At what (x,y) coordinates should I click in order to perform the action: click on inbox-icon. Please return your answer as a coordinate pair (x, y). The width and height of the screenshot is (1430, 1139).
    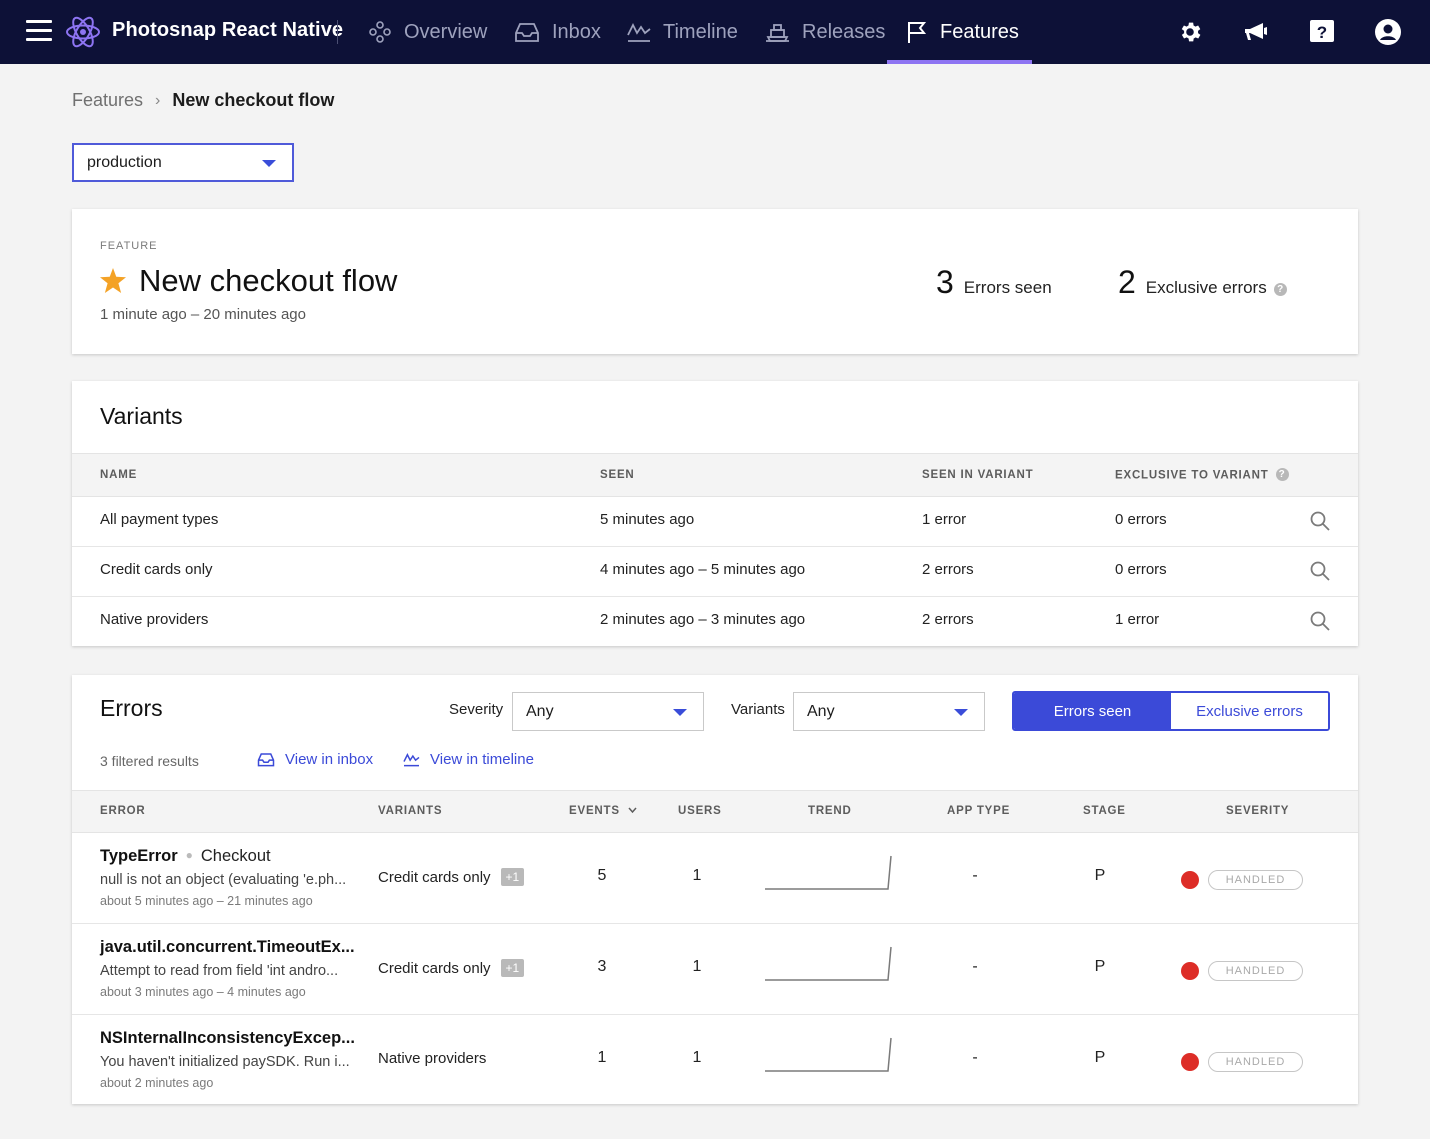
    Looking at the image, I should click on (266, 760).